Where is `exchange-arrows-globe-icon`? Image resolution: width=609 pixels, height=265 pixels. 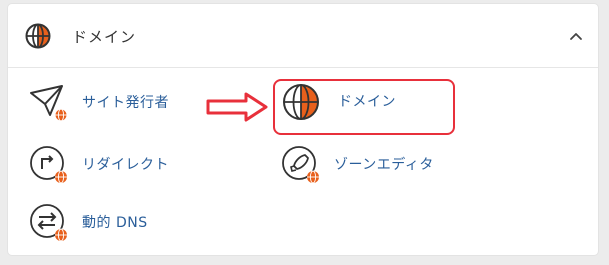 exchange-arrows-globe-icon is located at coordinates (48, 223).